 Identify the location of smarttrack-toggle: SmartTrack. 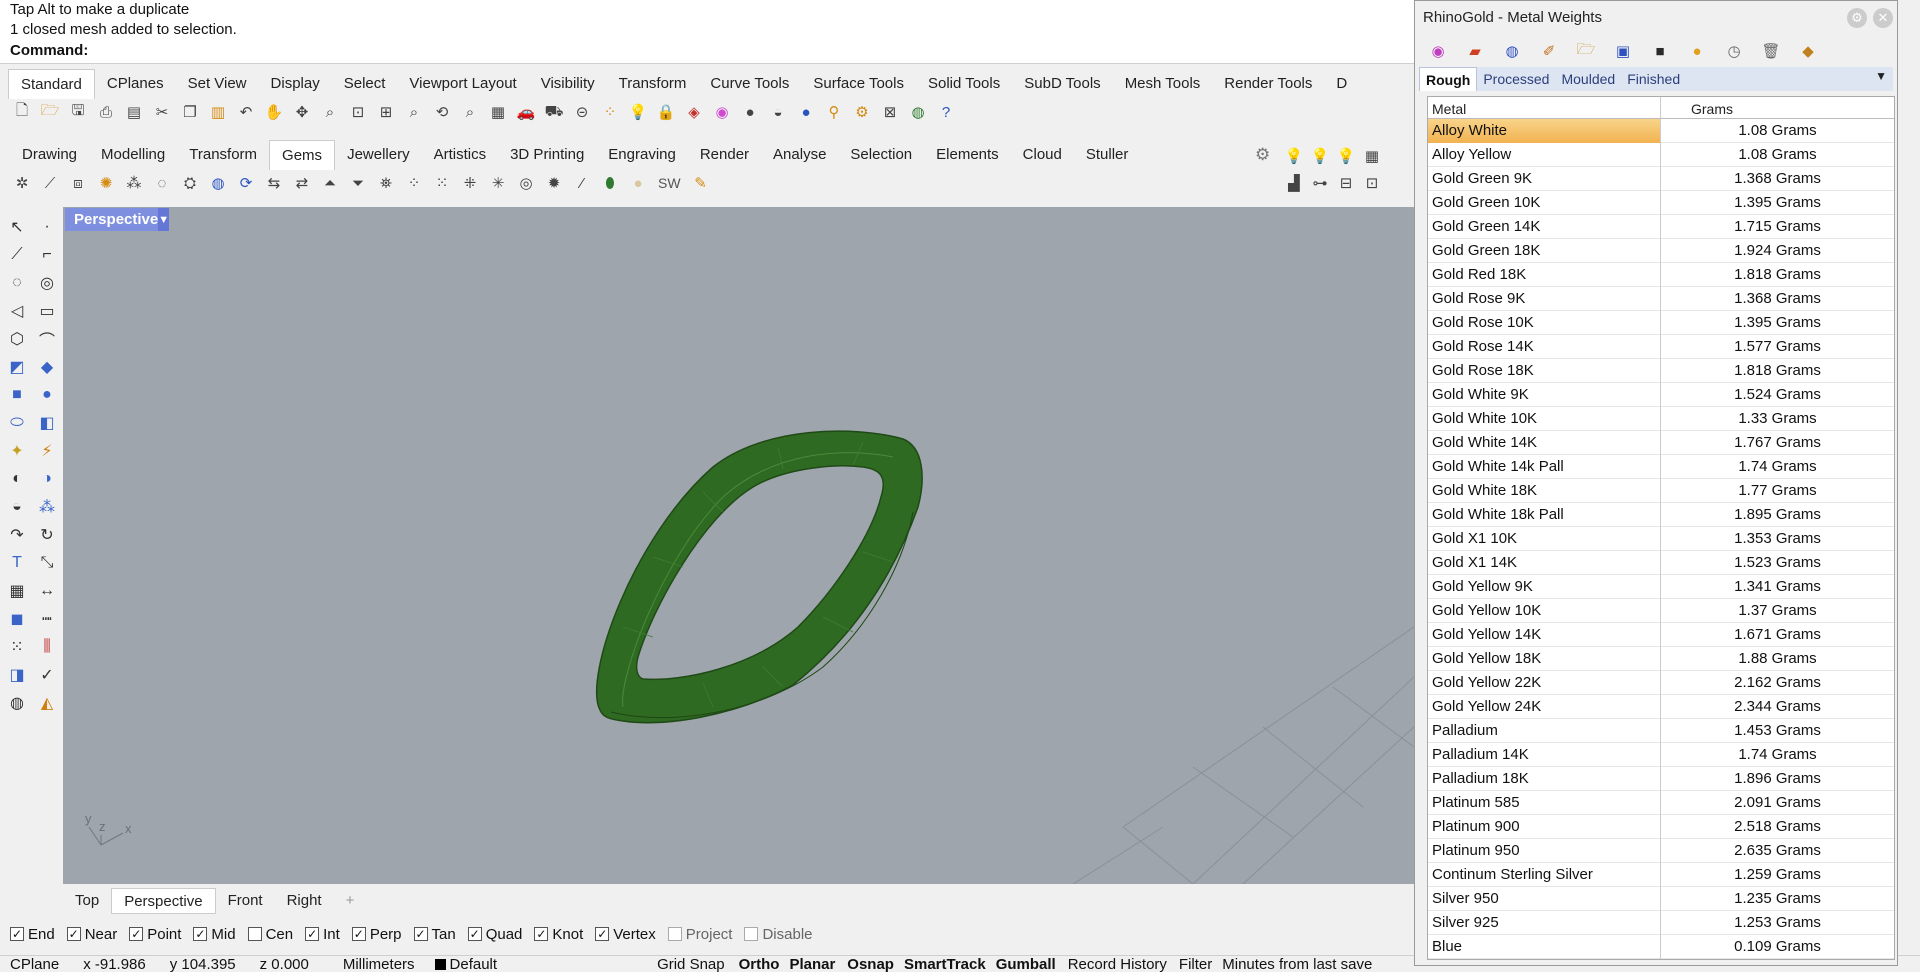
(945, 964).